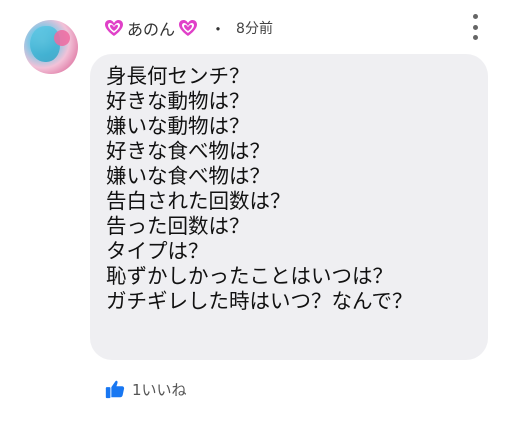 This screenshot has height=421, width=512. What do you see at coordinates (157, 251) in the screenshot?
I see `comment-line: タイプは？` at bounding box center [157, 251].